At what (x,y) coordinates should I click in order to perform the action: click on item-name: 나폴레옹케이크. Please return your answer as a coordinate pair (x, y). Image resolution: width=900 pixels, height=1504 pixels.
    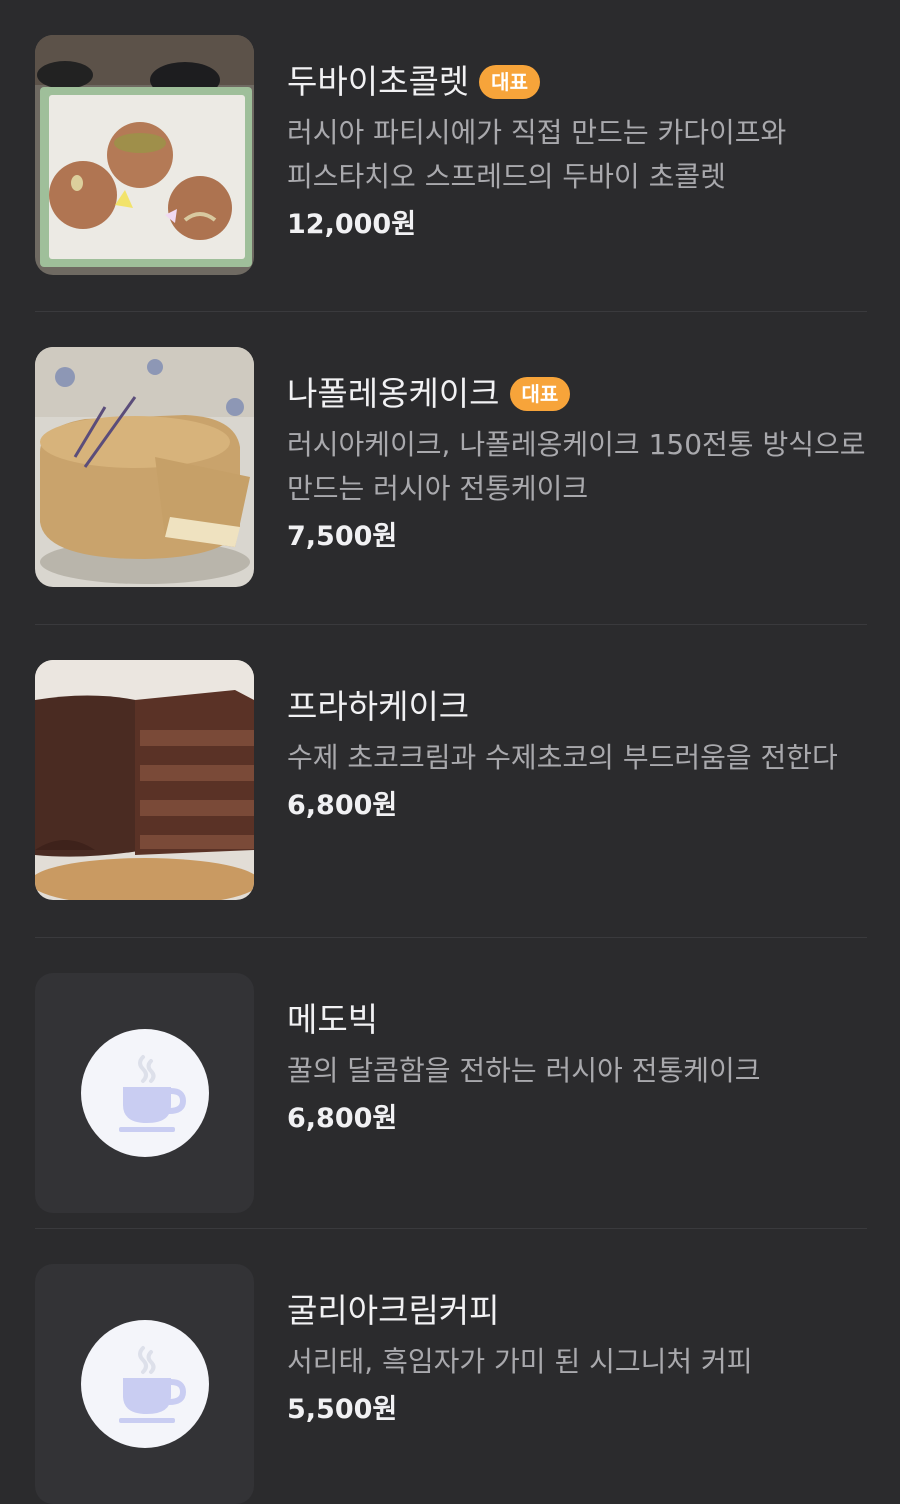
    Looking at the image, I should click on (393, 393).